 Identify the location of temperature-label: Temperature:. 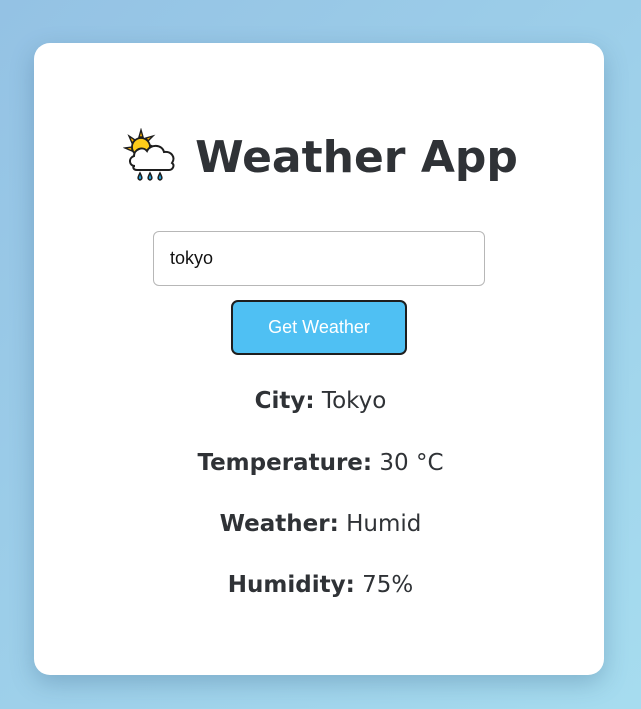
(285, 463).